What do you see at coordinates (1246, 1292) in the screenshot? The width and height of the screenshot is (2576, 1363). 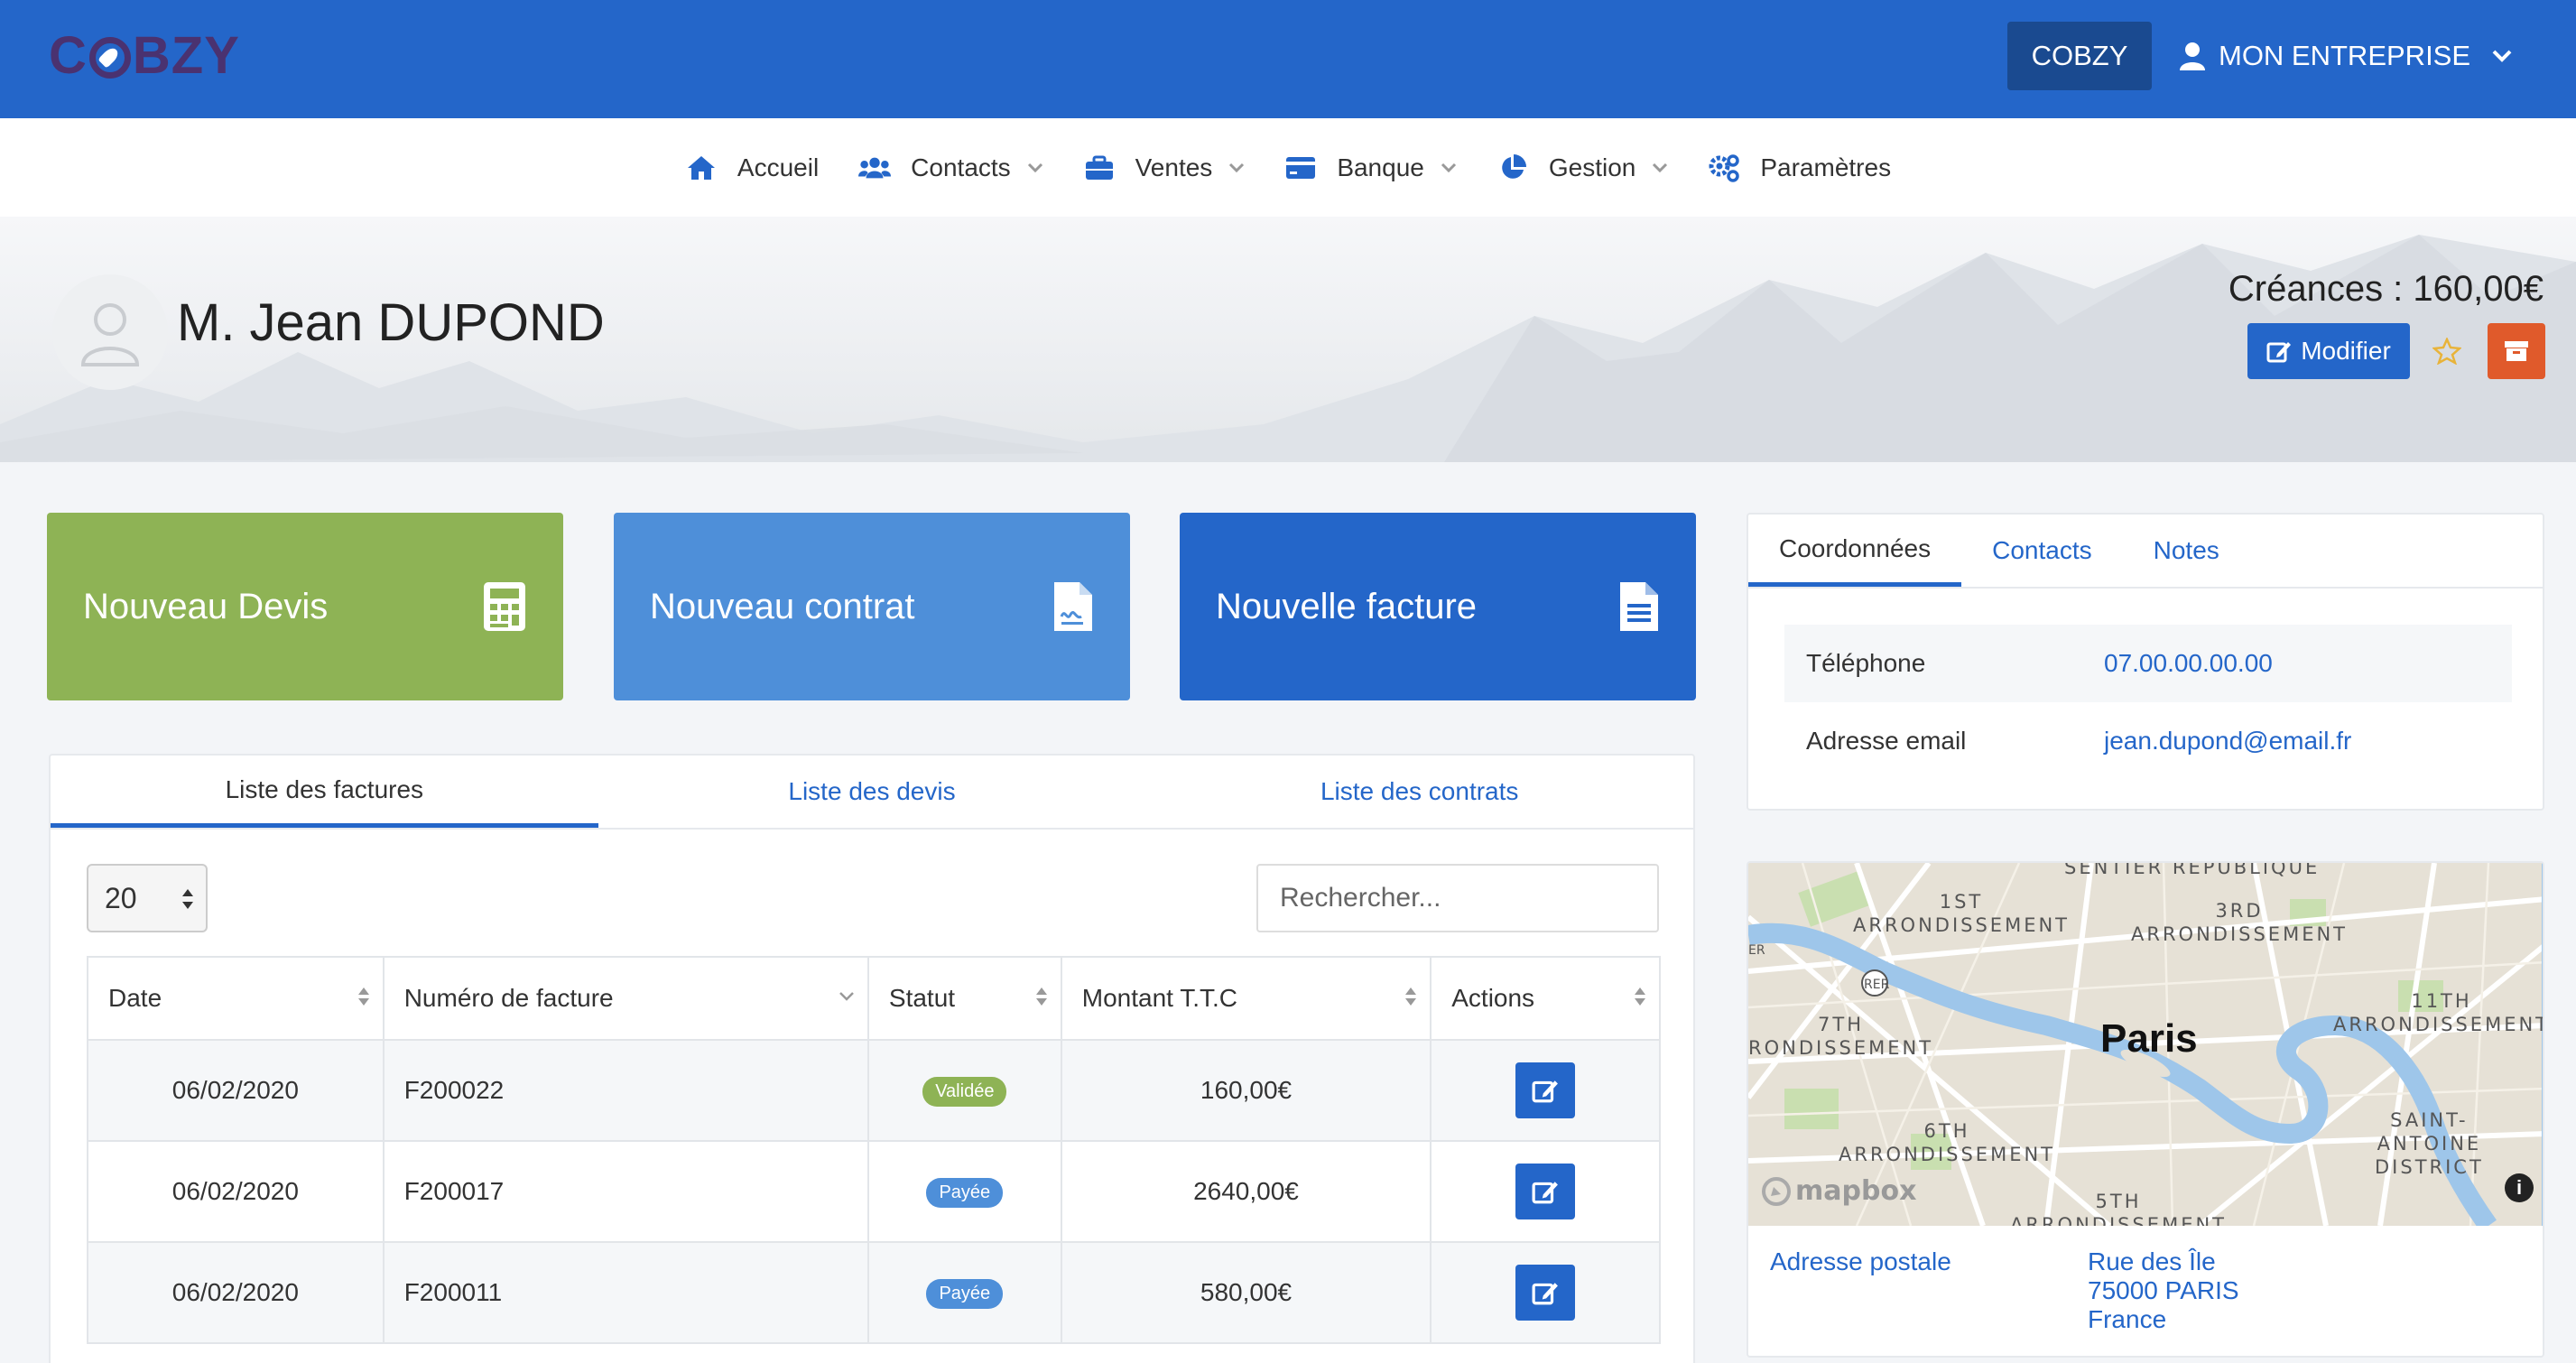 I see `cell-amount: 580,00€` at bounding box center [1246, 1292].